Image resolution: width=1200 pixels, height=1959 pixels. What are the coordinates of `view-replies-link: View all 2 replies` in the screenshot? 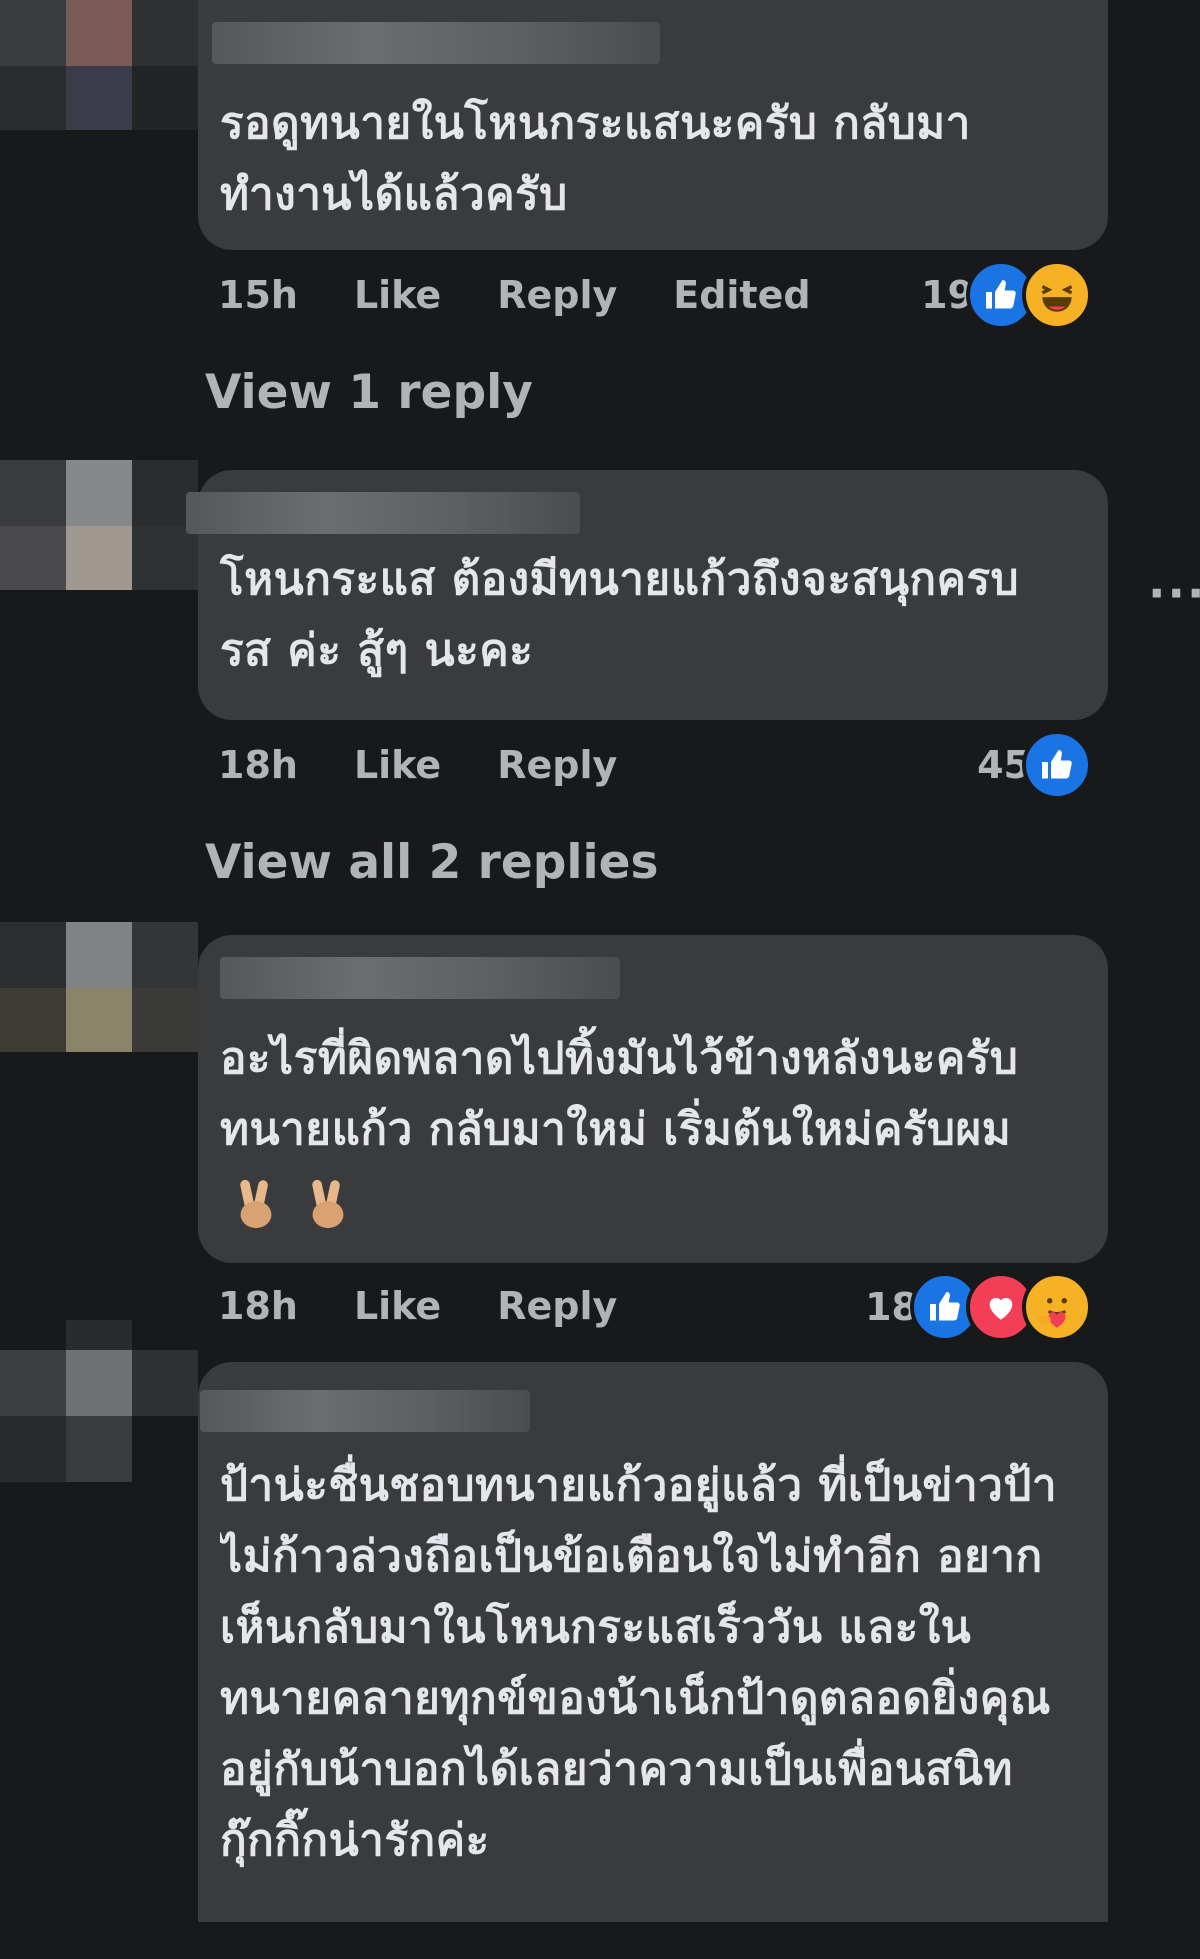 It's located at (431, 862).